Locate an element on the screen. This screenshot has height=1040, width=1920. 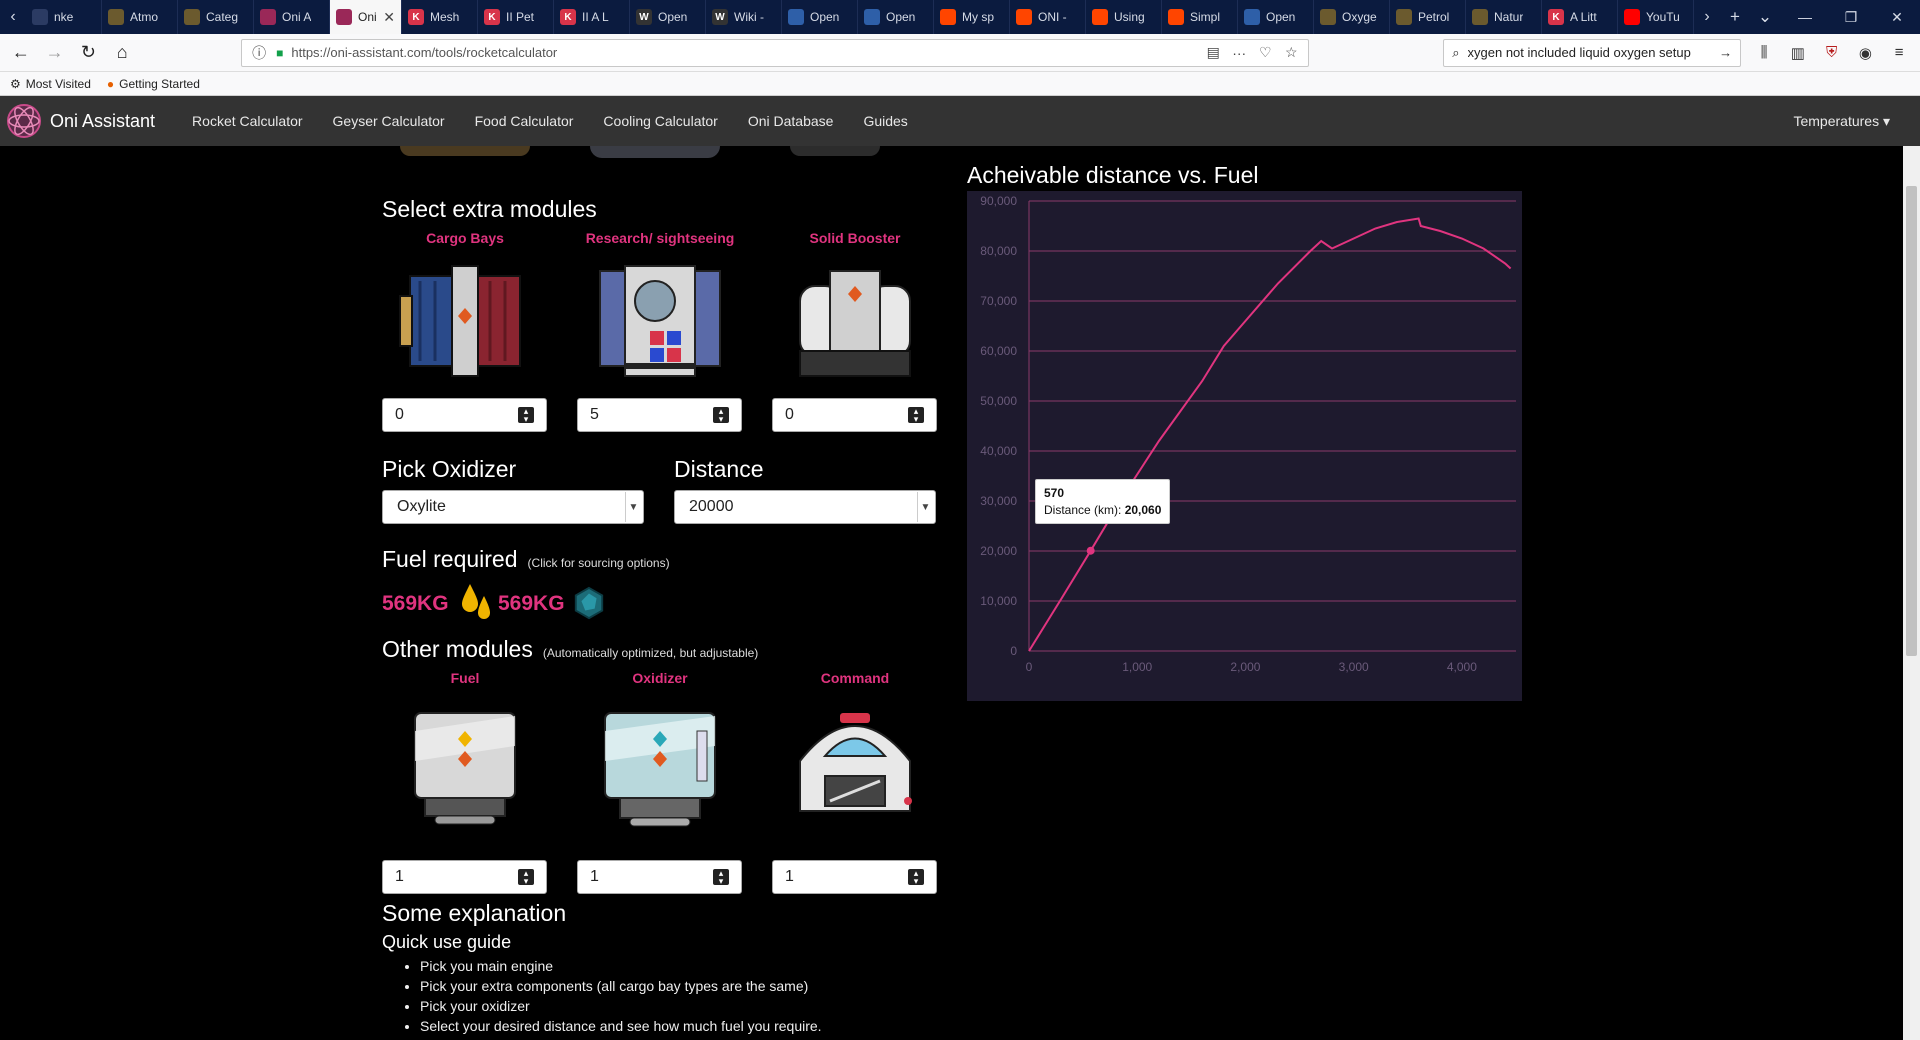
fuel-value: 1 is located at coordinates (456, 877).